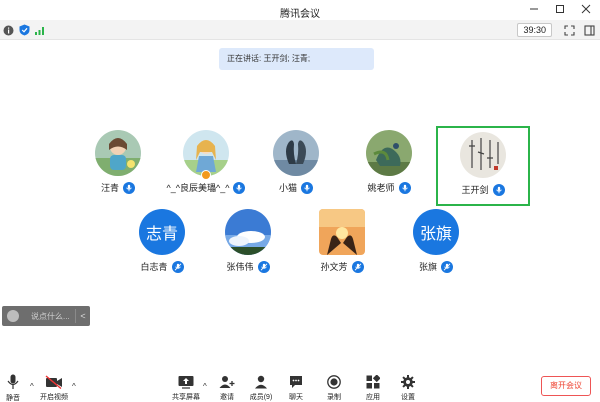  I want to click on apps-button: 应用, so click(373, 388).